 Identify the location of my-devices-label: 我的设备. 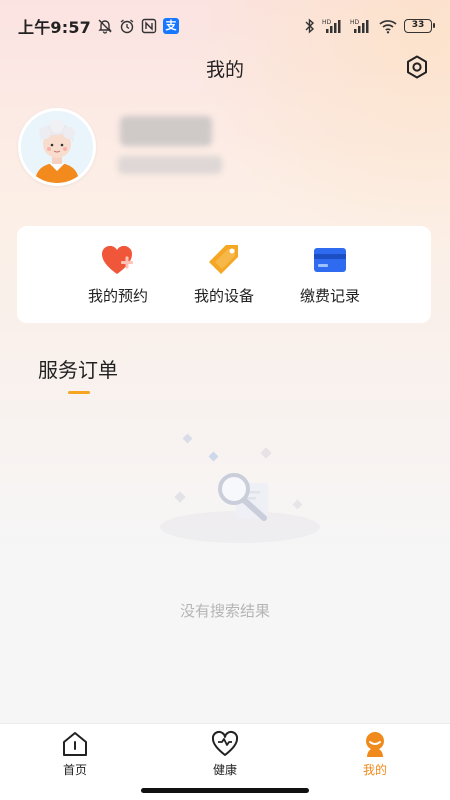
(223, 296).